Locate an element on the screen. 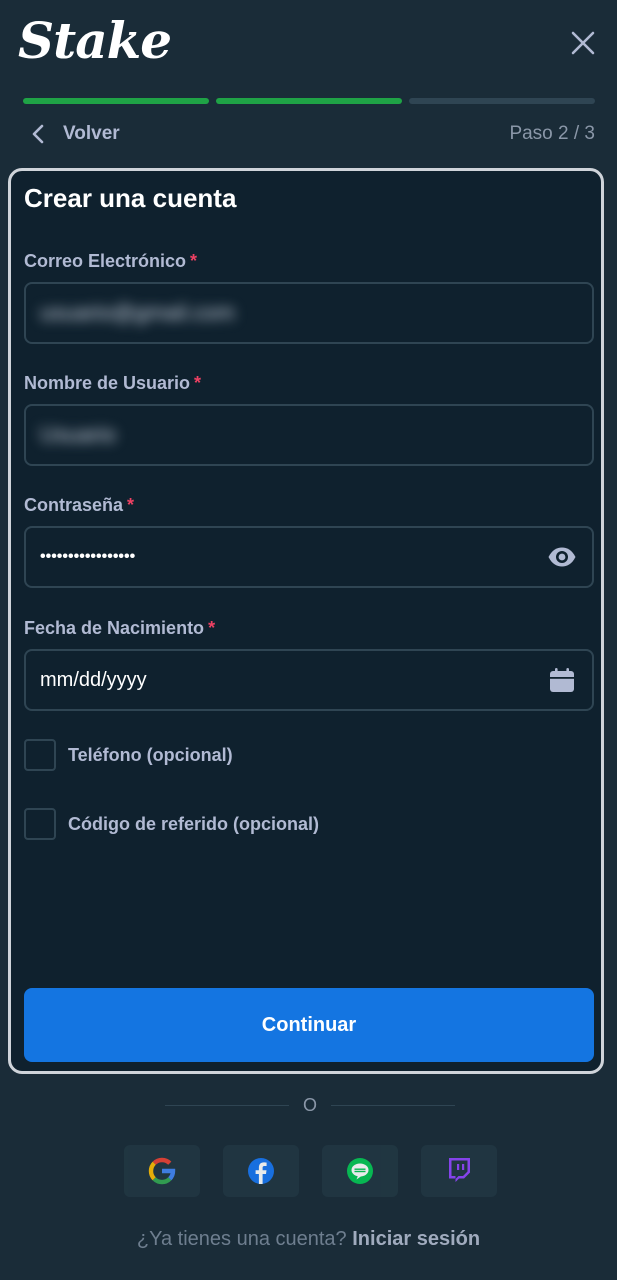 This screenshot has height=1280, width=617. header: Stake is located at coordinates (308, 43).